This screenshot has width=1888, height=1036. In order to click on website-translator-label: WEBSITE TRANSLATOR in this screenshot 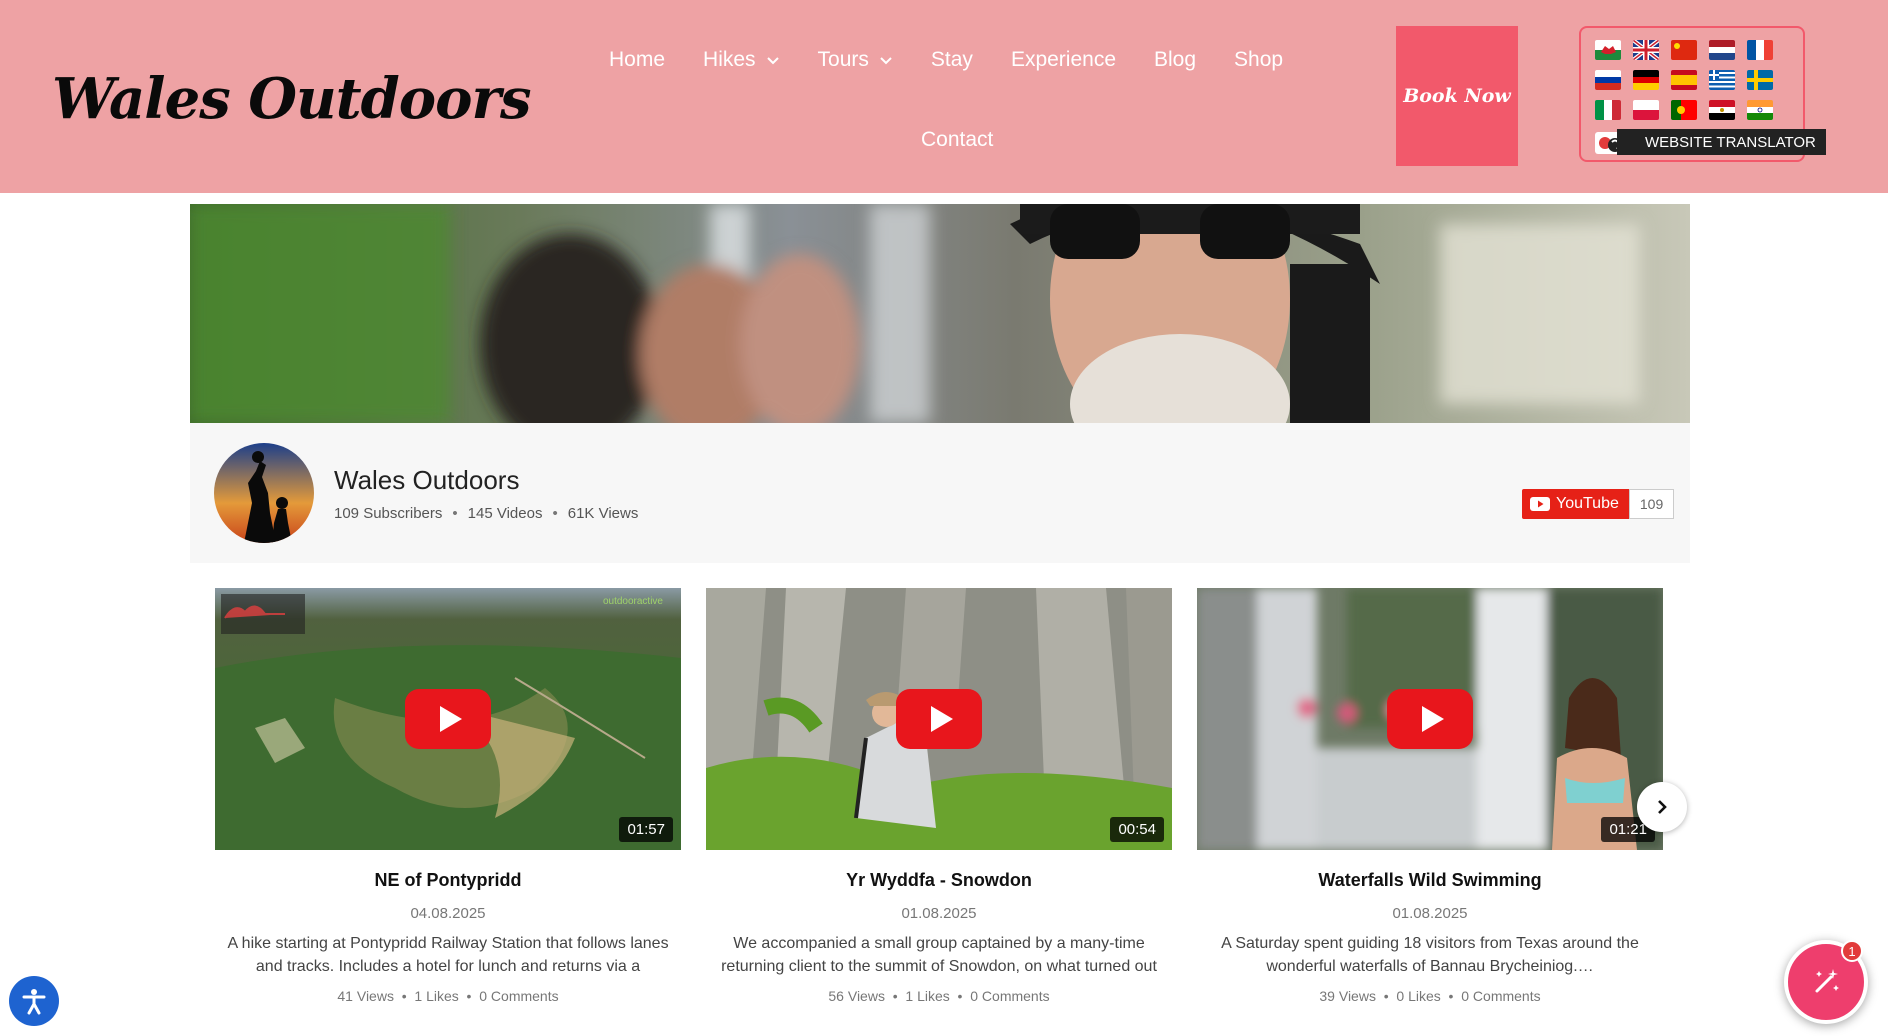, I will do `click(1721, 142)`.